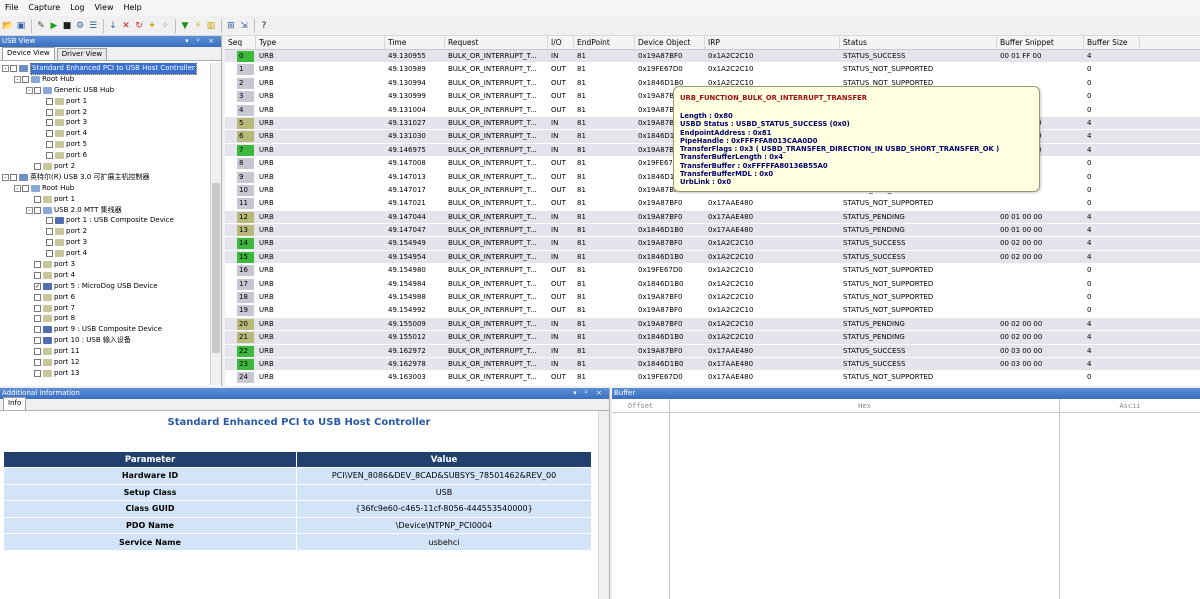 Image resolution: width=1200 pixels, height=599 pixels. What do you see at coordinates (104, 8) in the screenshot?
I see `menu-view: View` at bounding box center [104, 8].